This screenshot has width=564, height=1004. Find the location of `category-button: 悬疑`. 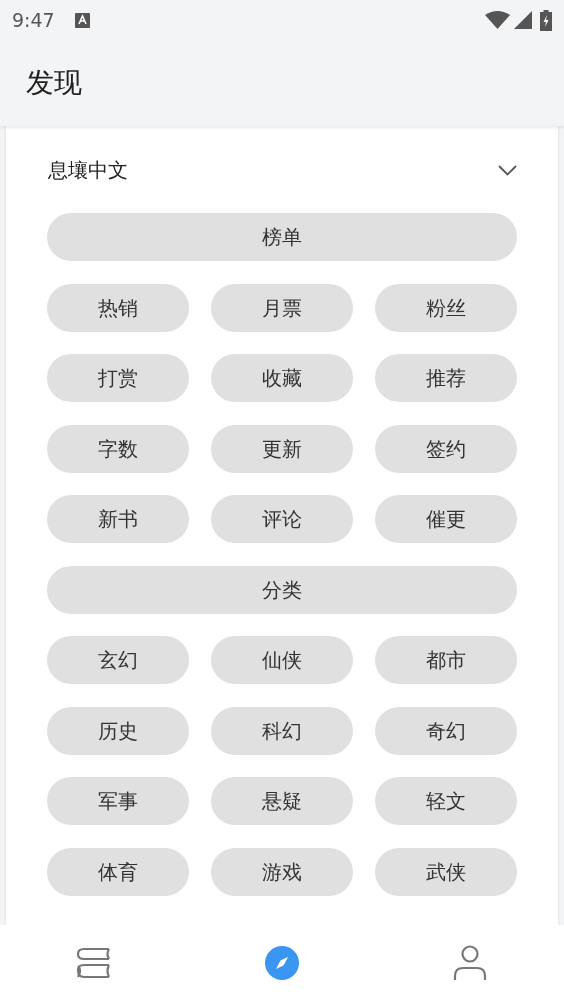

category-button: 悬疑 is located at coordinates (282, 801).